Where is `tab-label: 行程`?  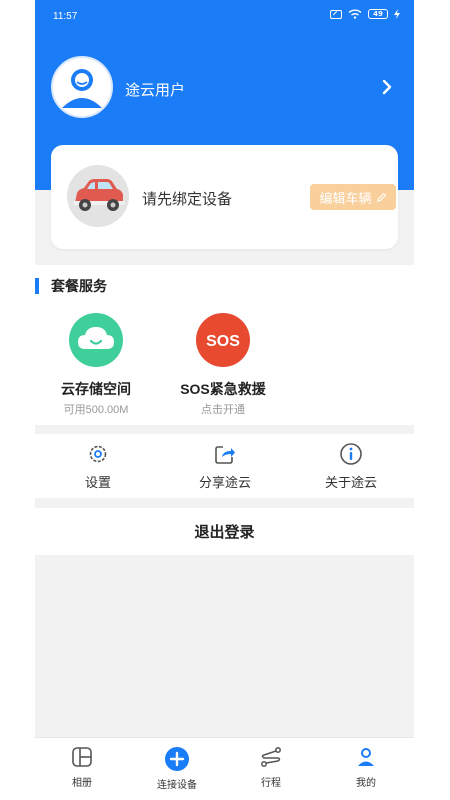 tab-label: 行程 is located at coordinates (271, 783).